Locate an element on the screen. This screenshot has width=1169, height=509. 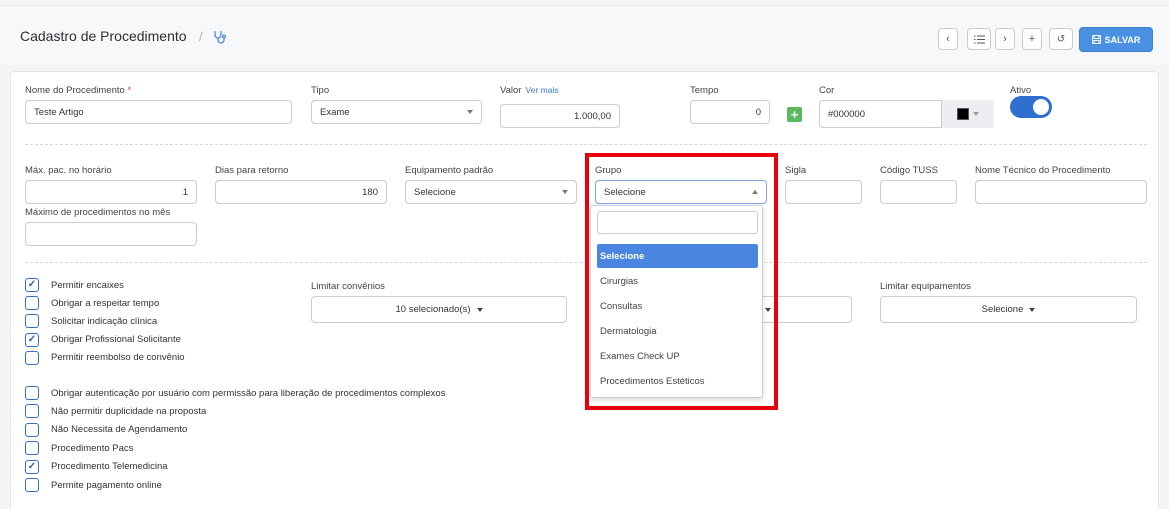
checkbox-row: Permitir reembolso de convênio is located at coordinates (105, 357).